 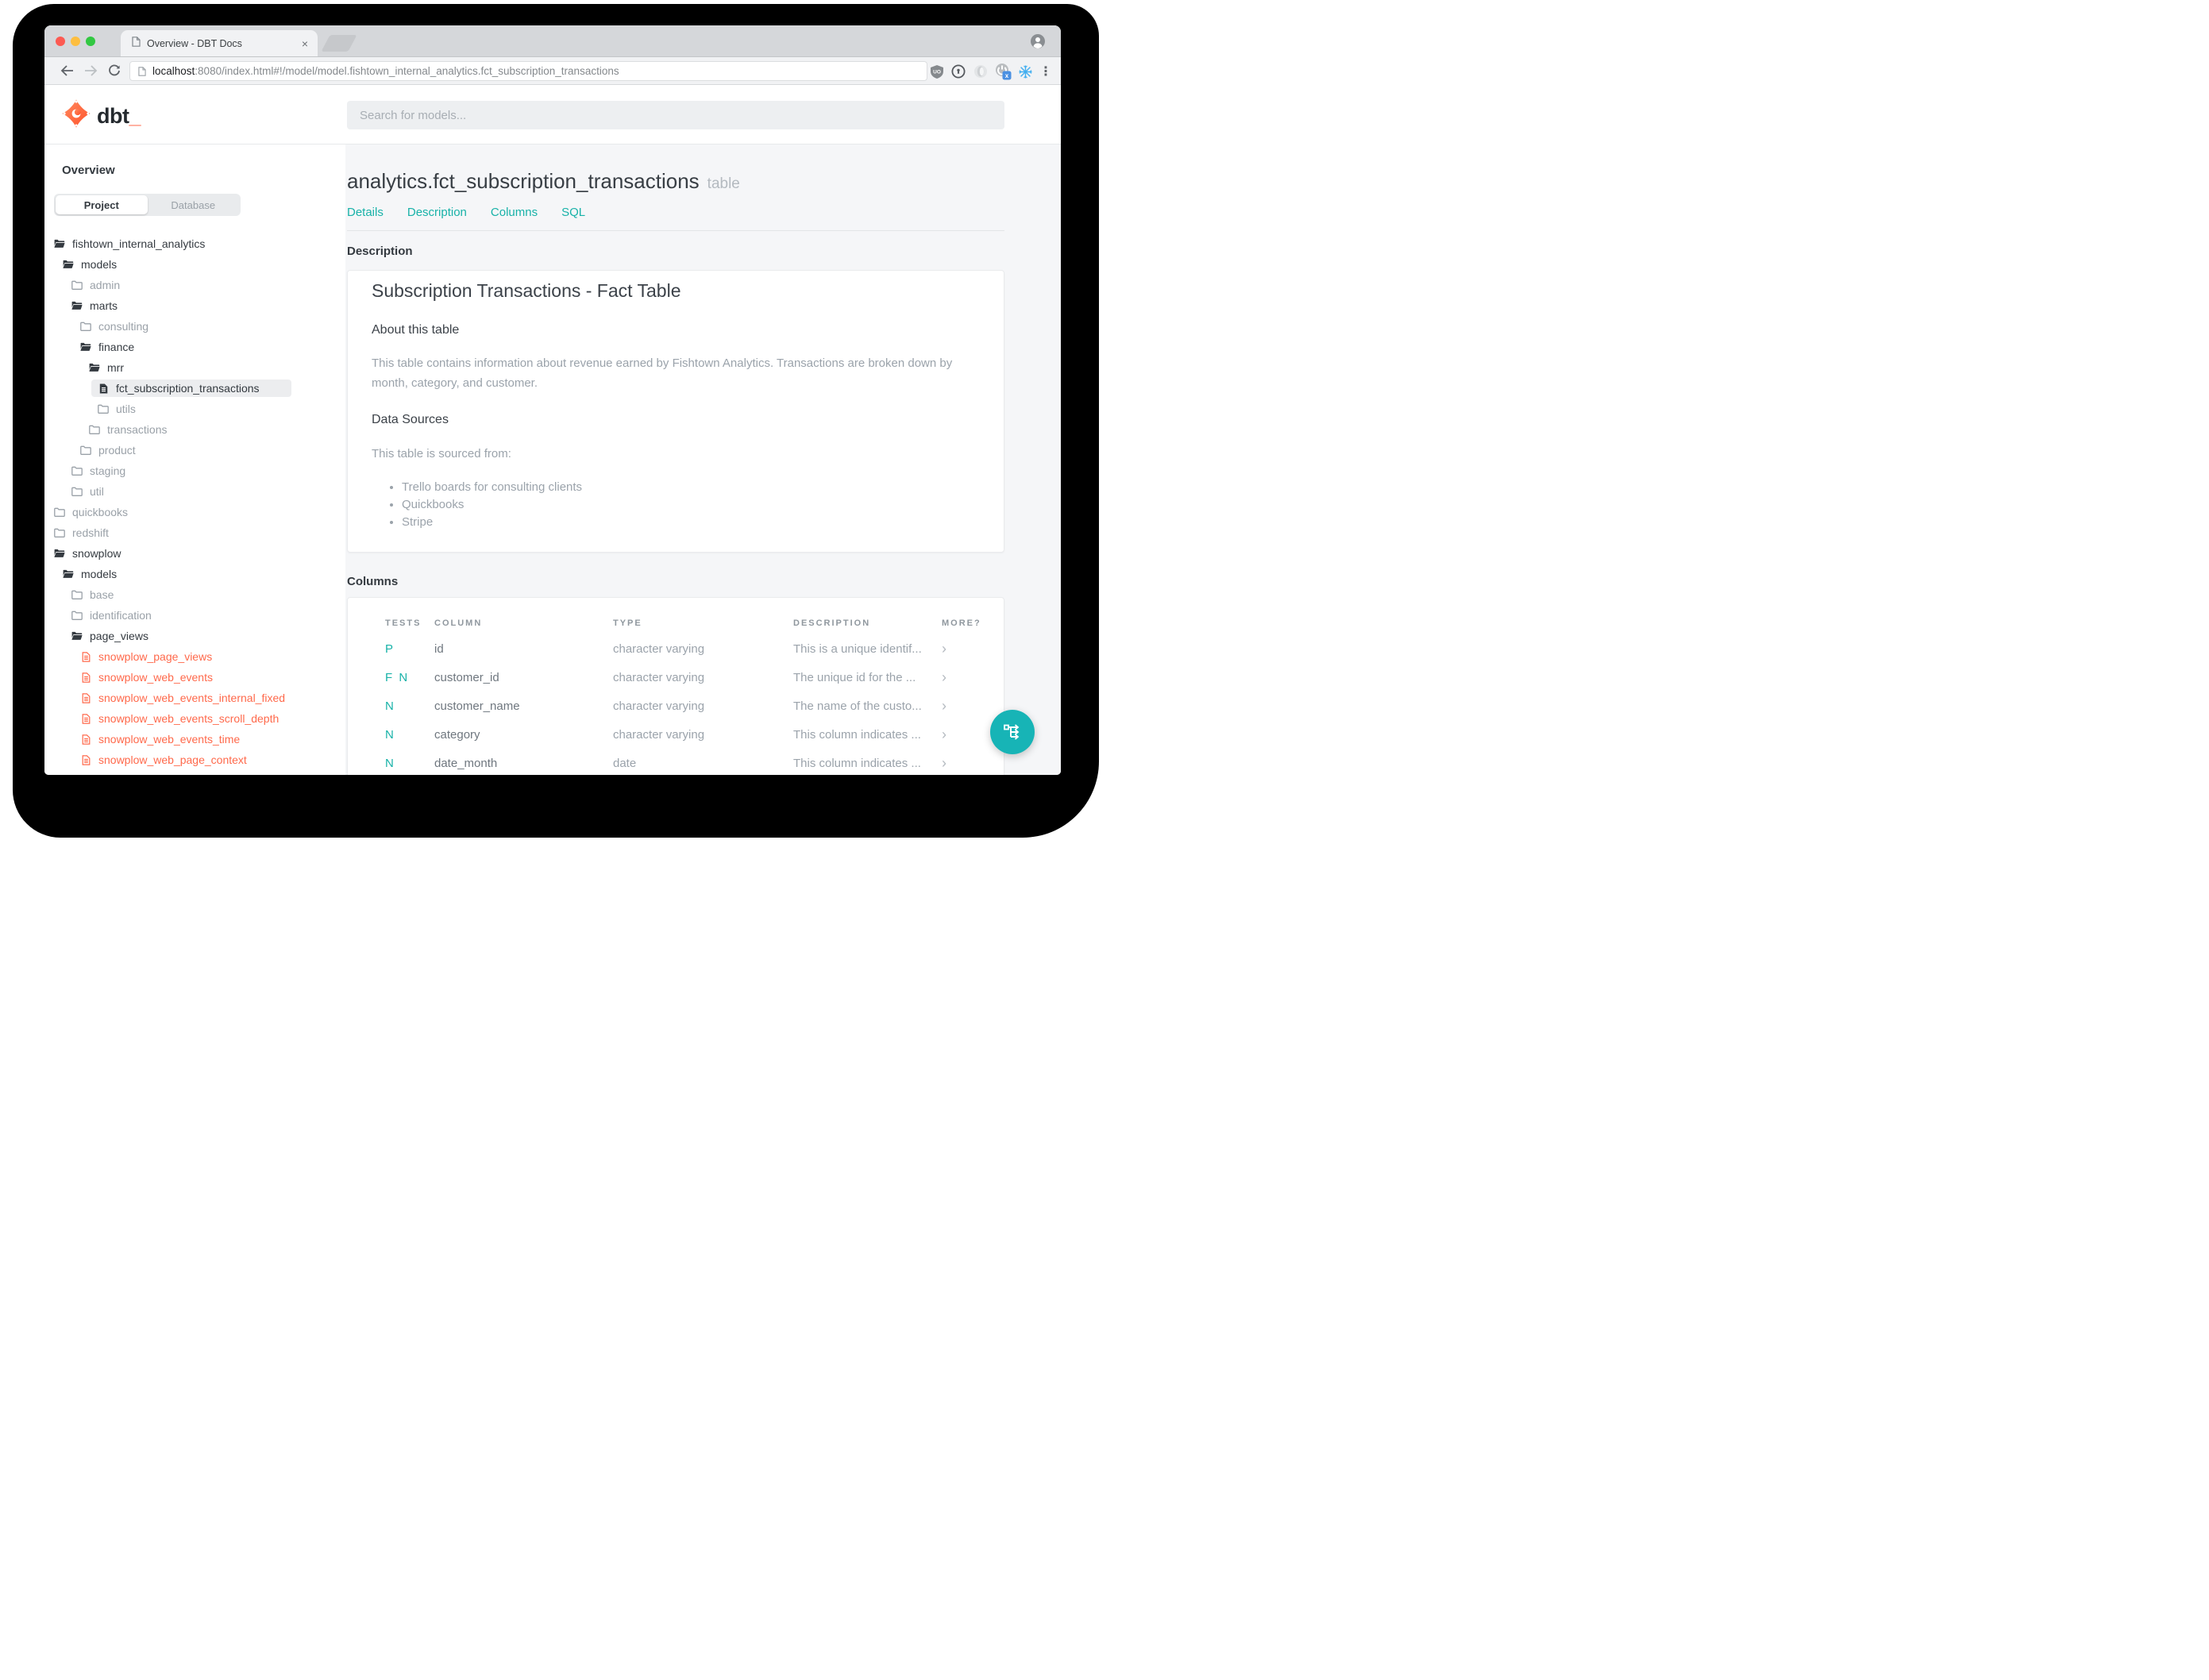 I want to click on opera-extension-icon, so click(x=981, y=71).